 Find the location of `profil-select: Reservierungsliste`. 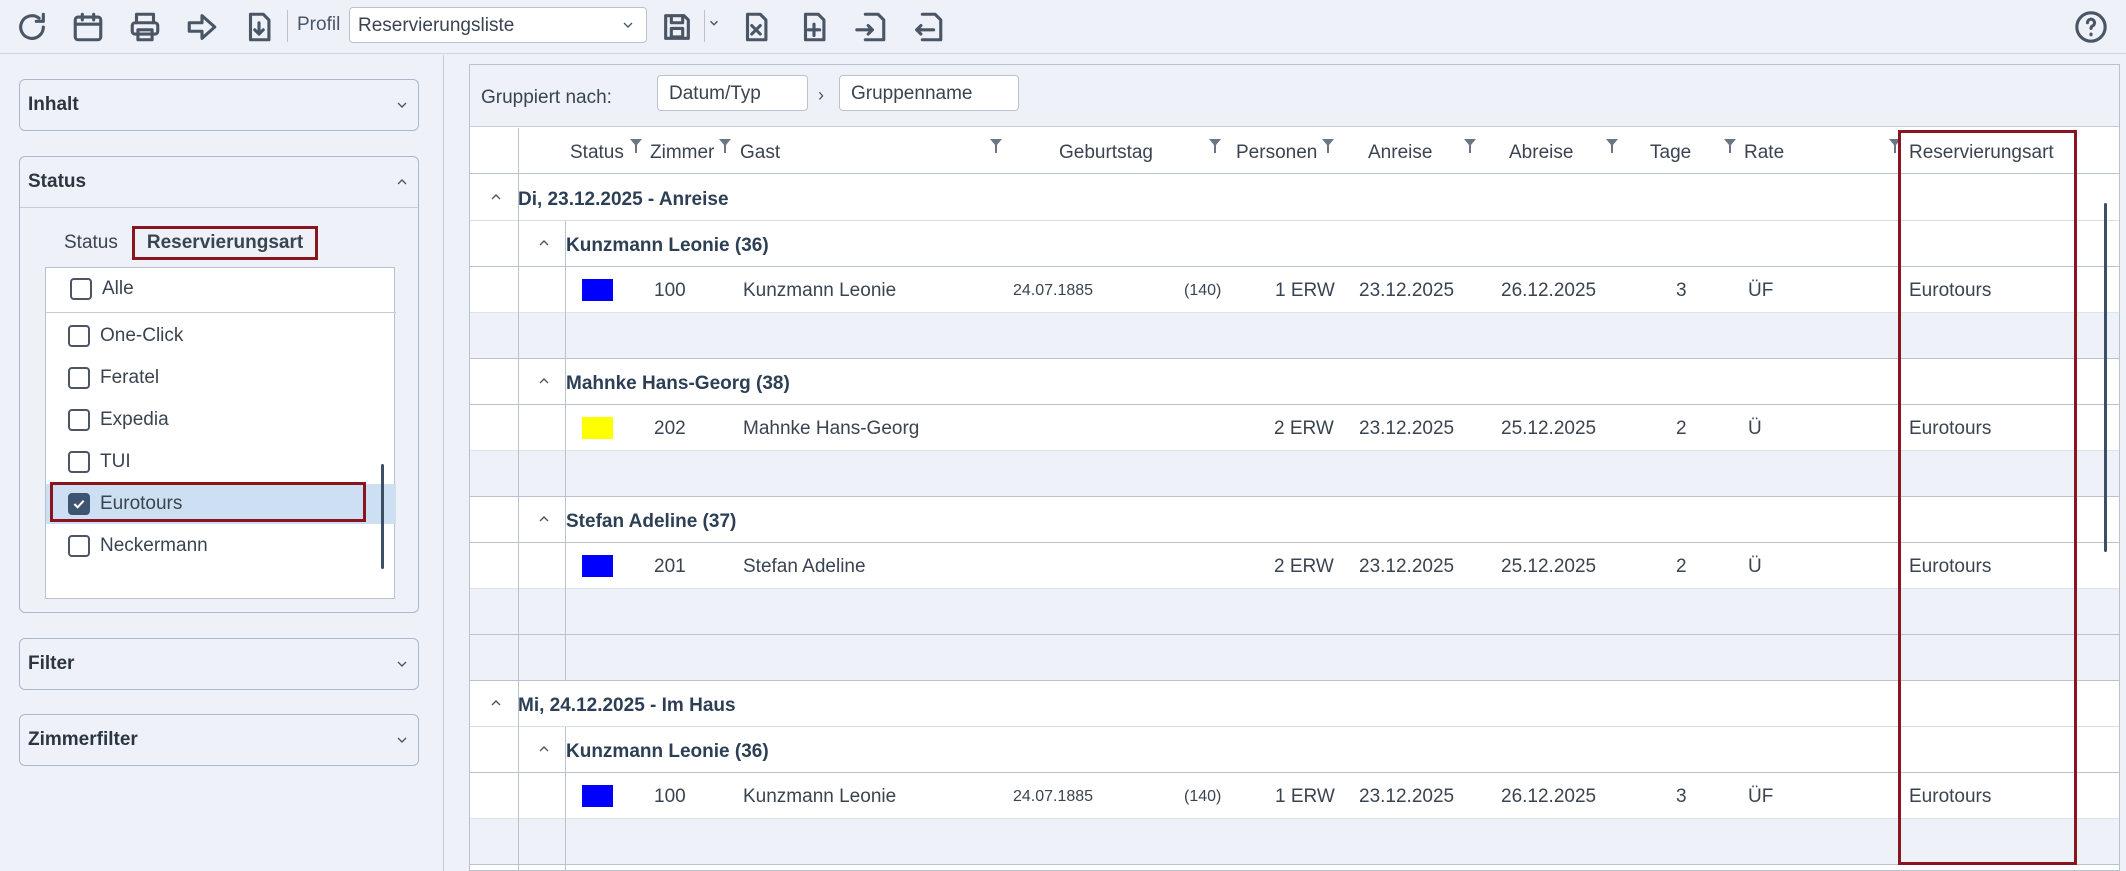

profil-select: Reservierungsliste is located at coordinates (498, 25).